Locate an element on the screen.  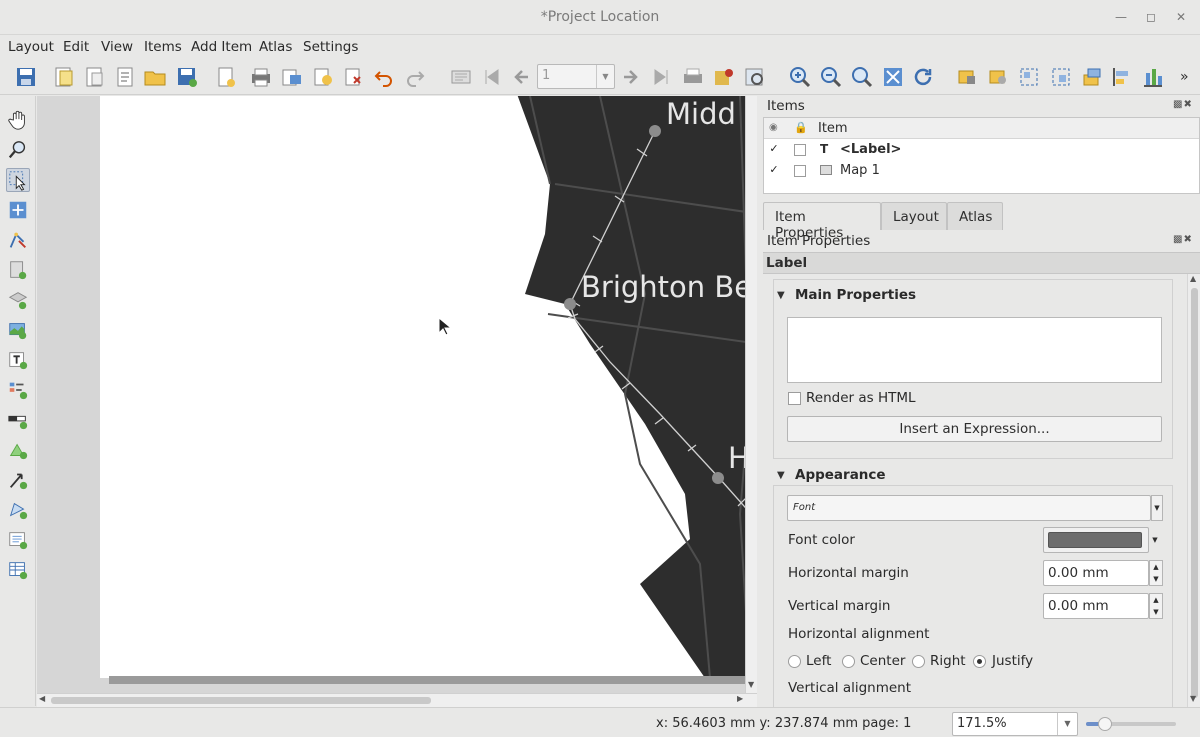
distribute-items-icon is located at coordinates (1153, 77).